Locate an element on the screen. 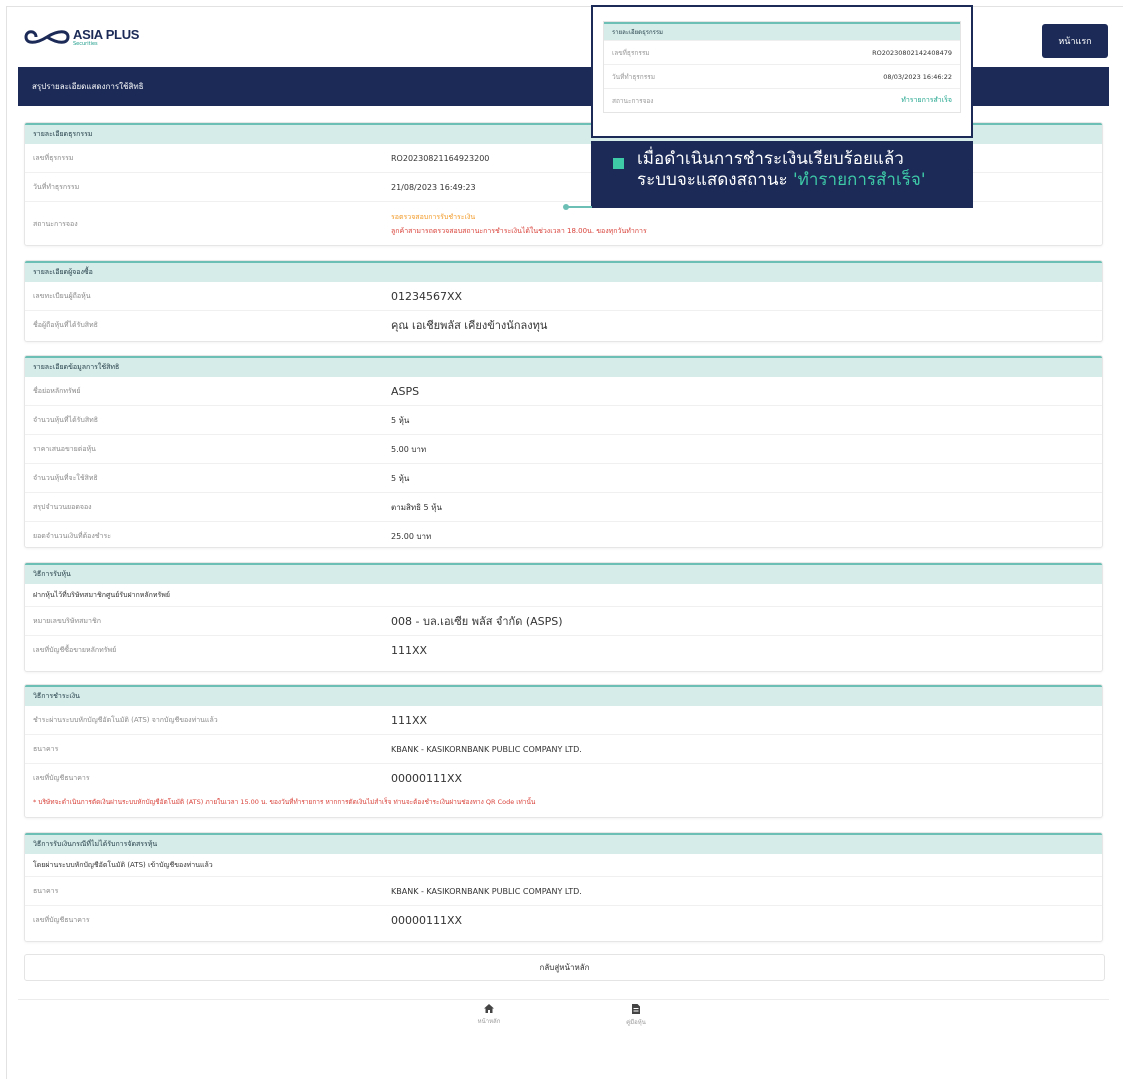 This screenshot has height=1079, width=1123. row-label: สรุปจำนวนยอดจอง is located at coordinates (62, 506).